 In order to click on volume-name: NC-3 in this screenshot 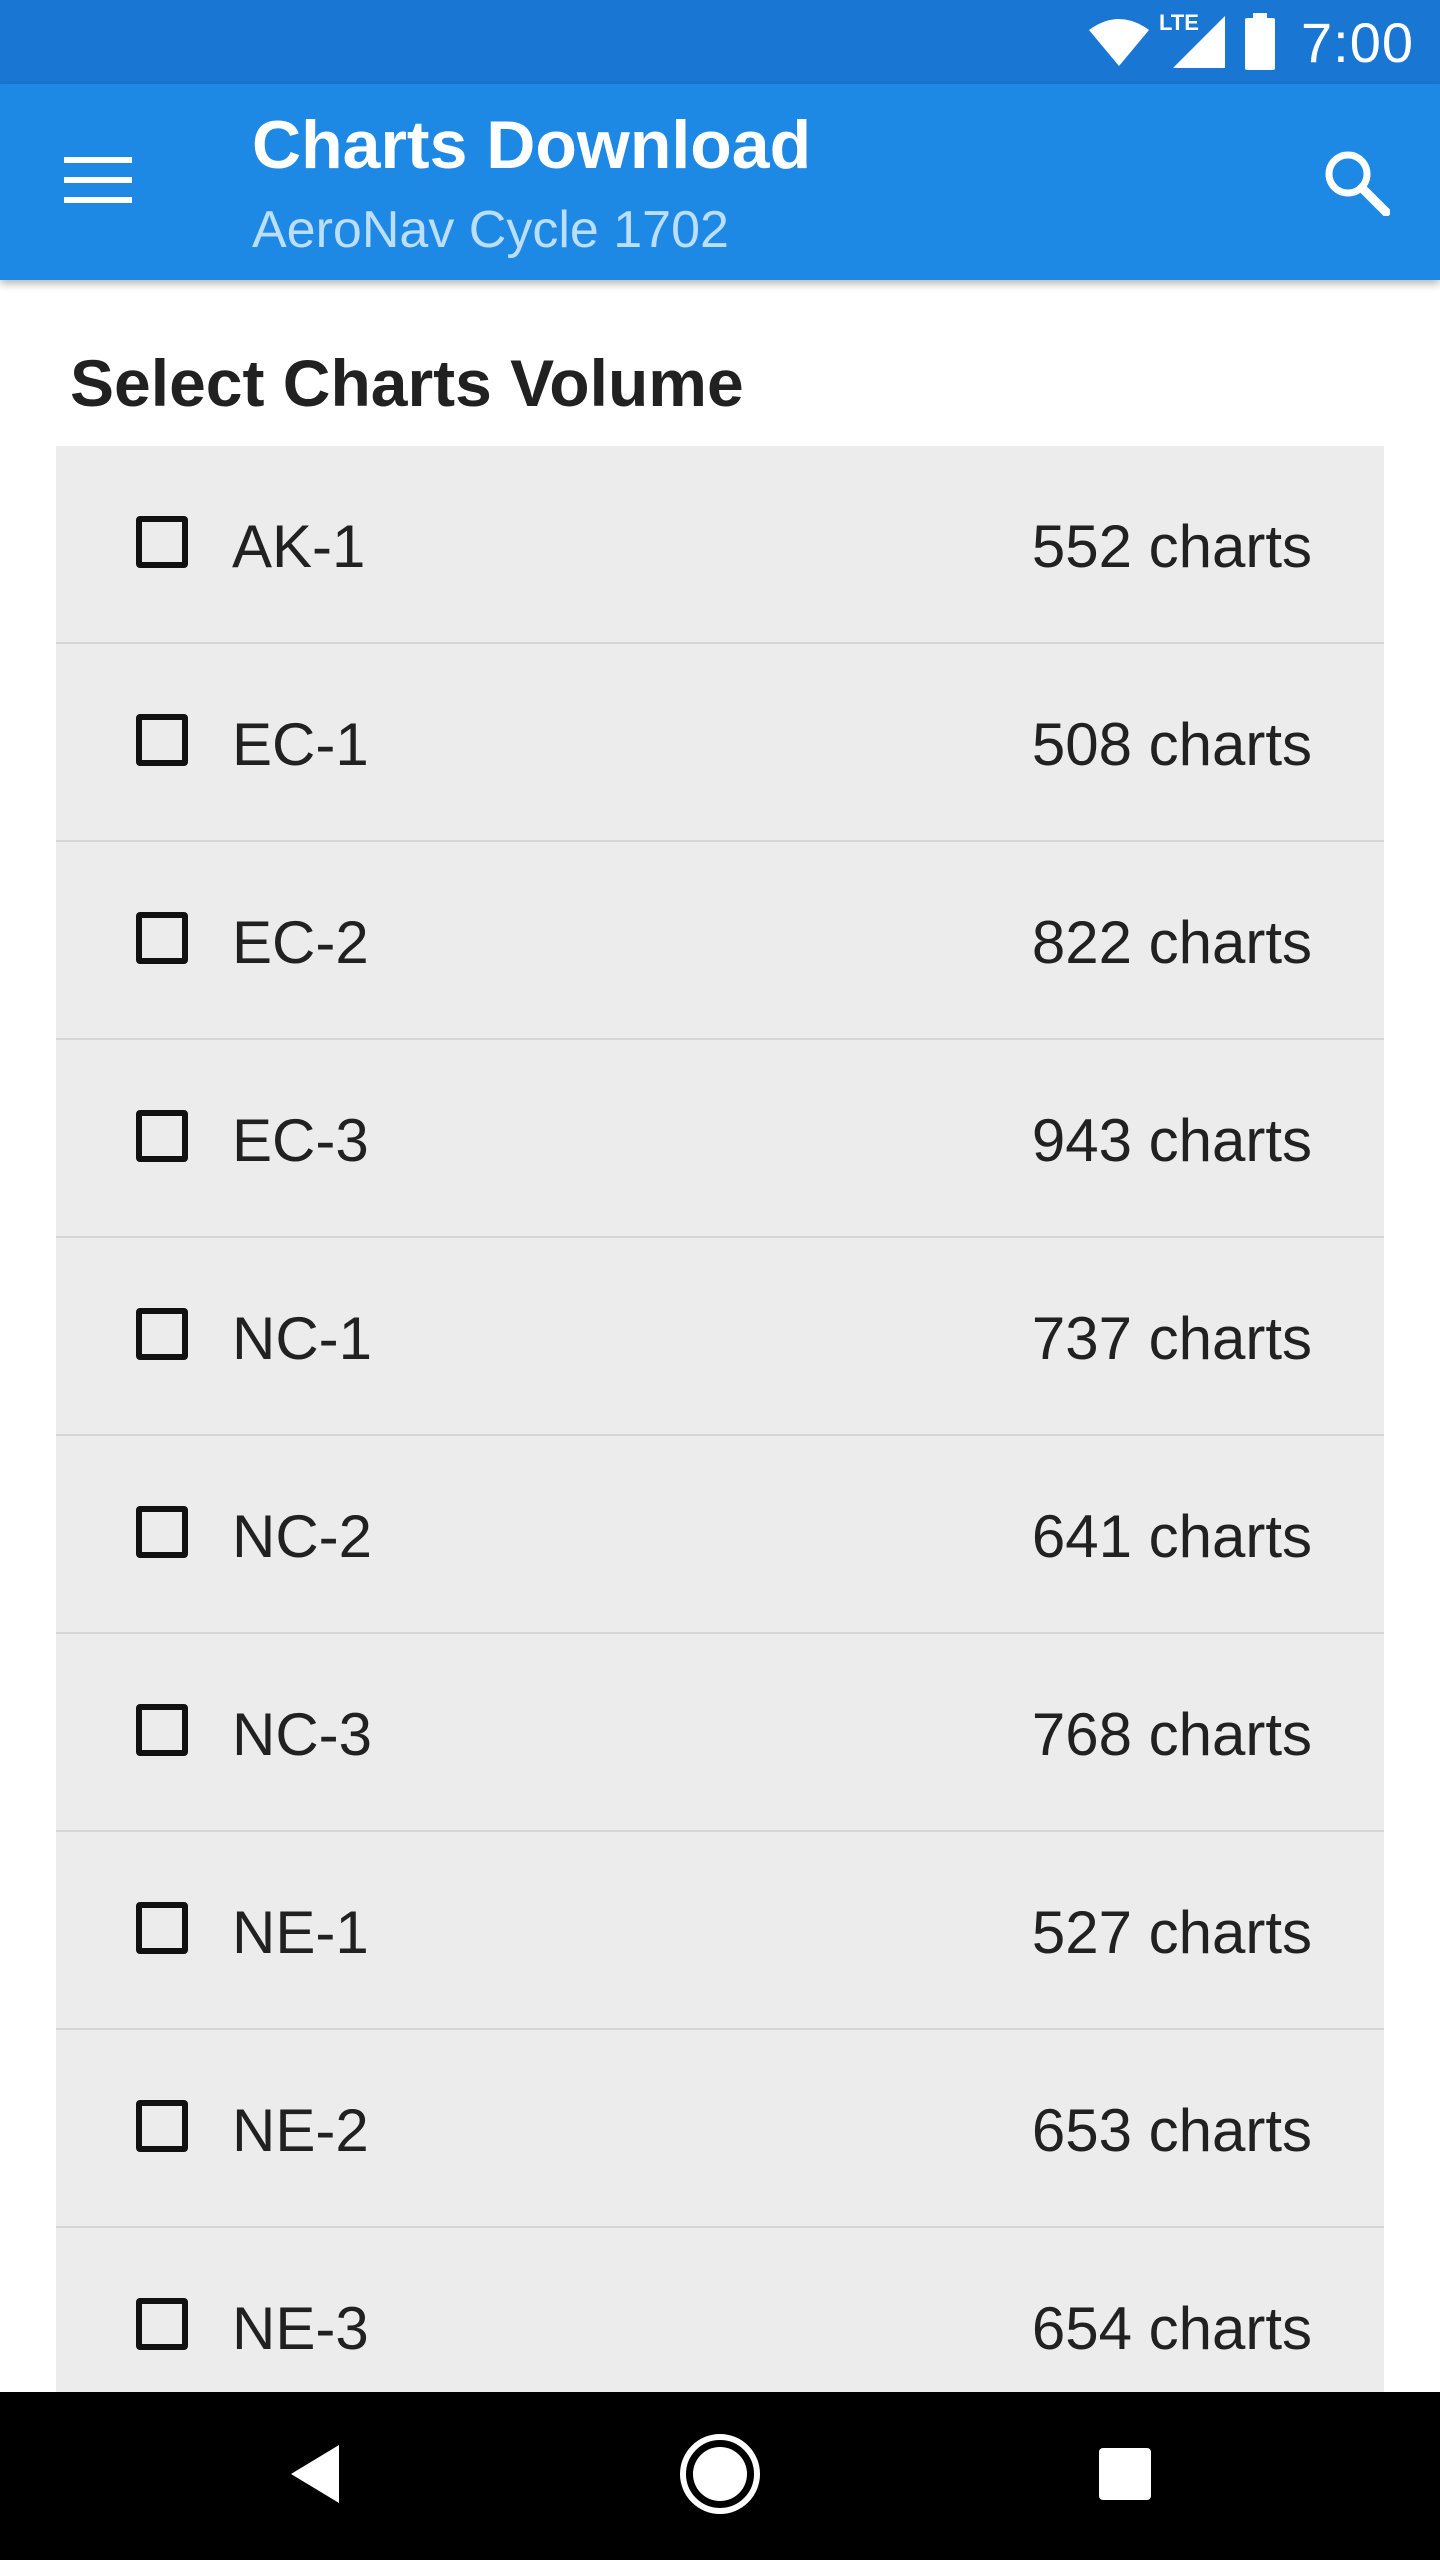, I will do `click(302, 1734)`.